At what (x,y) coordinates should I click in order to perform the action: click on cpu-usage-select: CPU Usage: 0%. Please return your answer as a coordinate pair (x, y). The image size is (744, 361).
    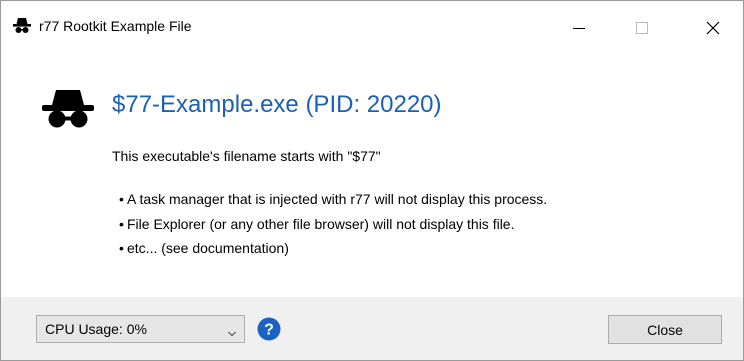
    Looking at the image, I should click on (140, 329).